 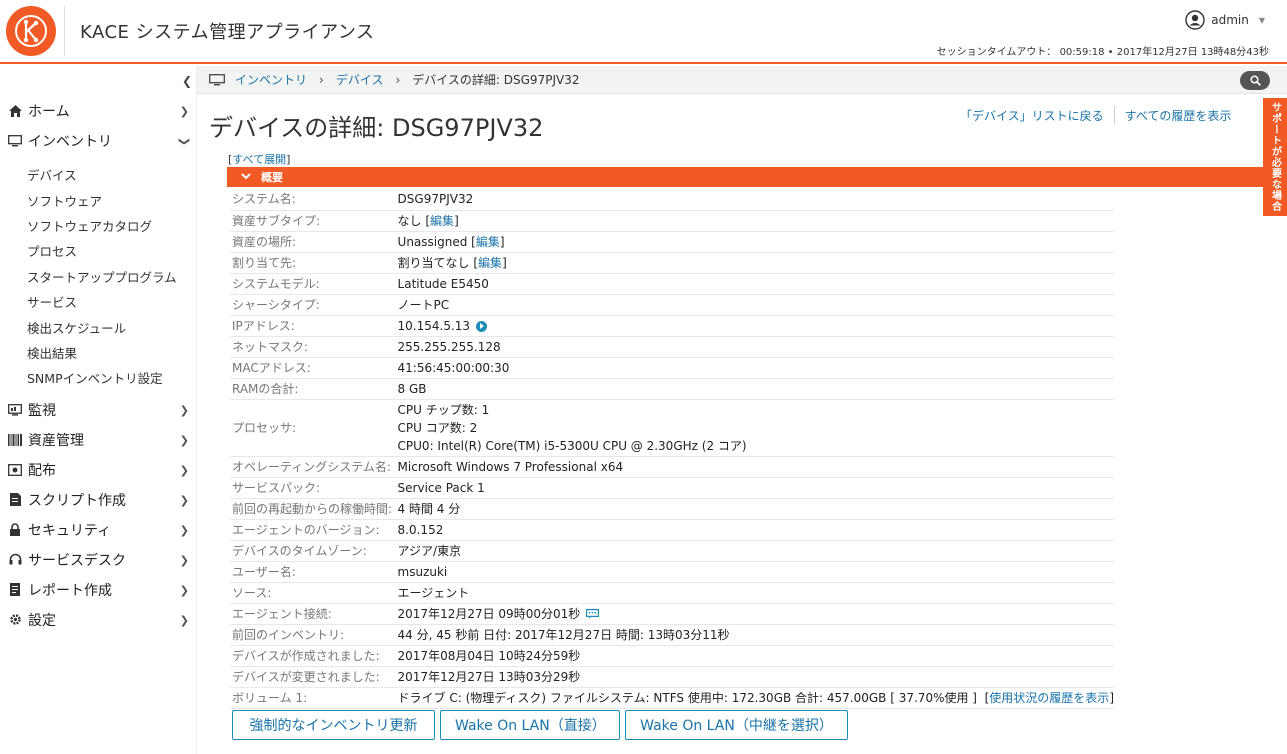 I want to click on sidebar-item-label: スクリプト作成, so click(x=77, y=500).